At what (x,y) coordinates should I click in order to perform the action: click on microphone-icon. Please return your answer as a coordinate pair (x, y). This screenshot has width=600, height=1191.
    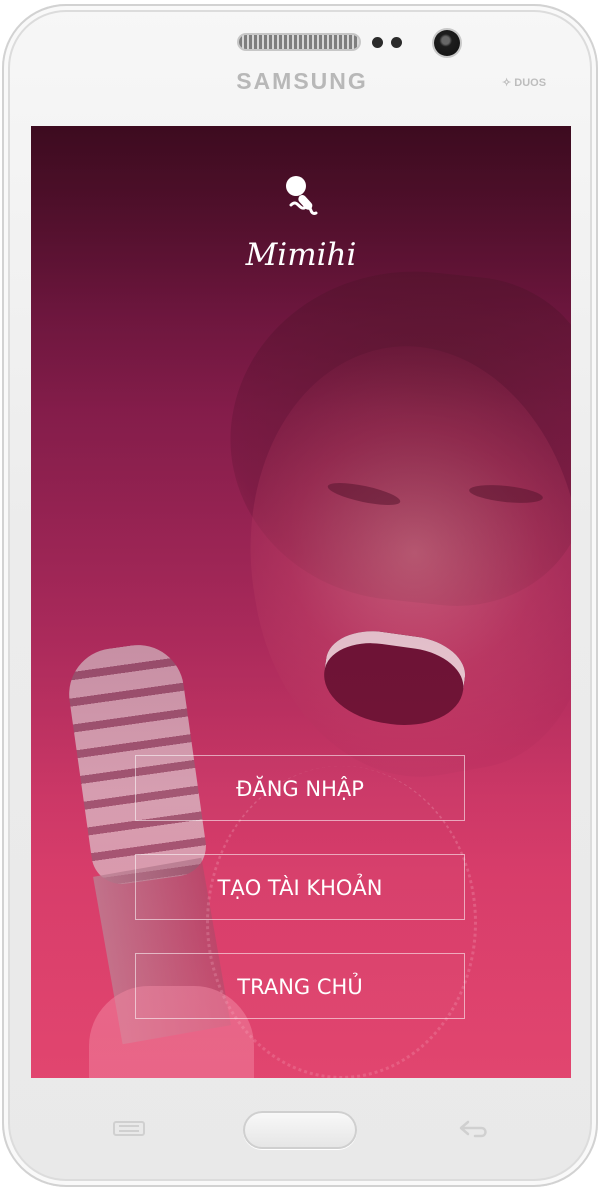
    Looking at the image, I should click on (302, 195).